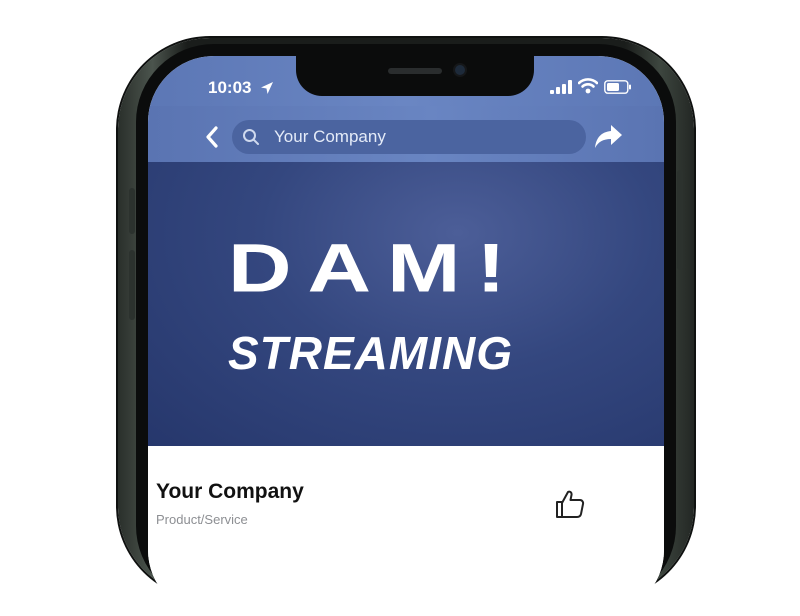  I want to click on front-camera, so click(460, 70).